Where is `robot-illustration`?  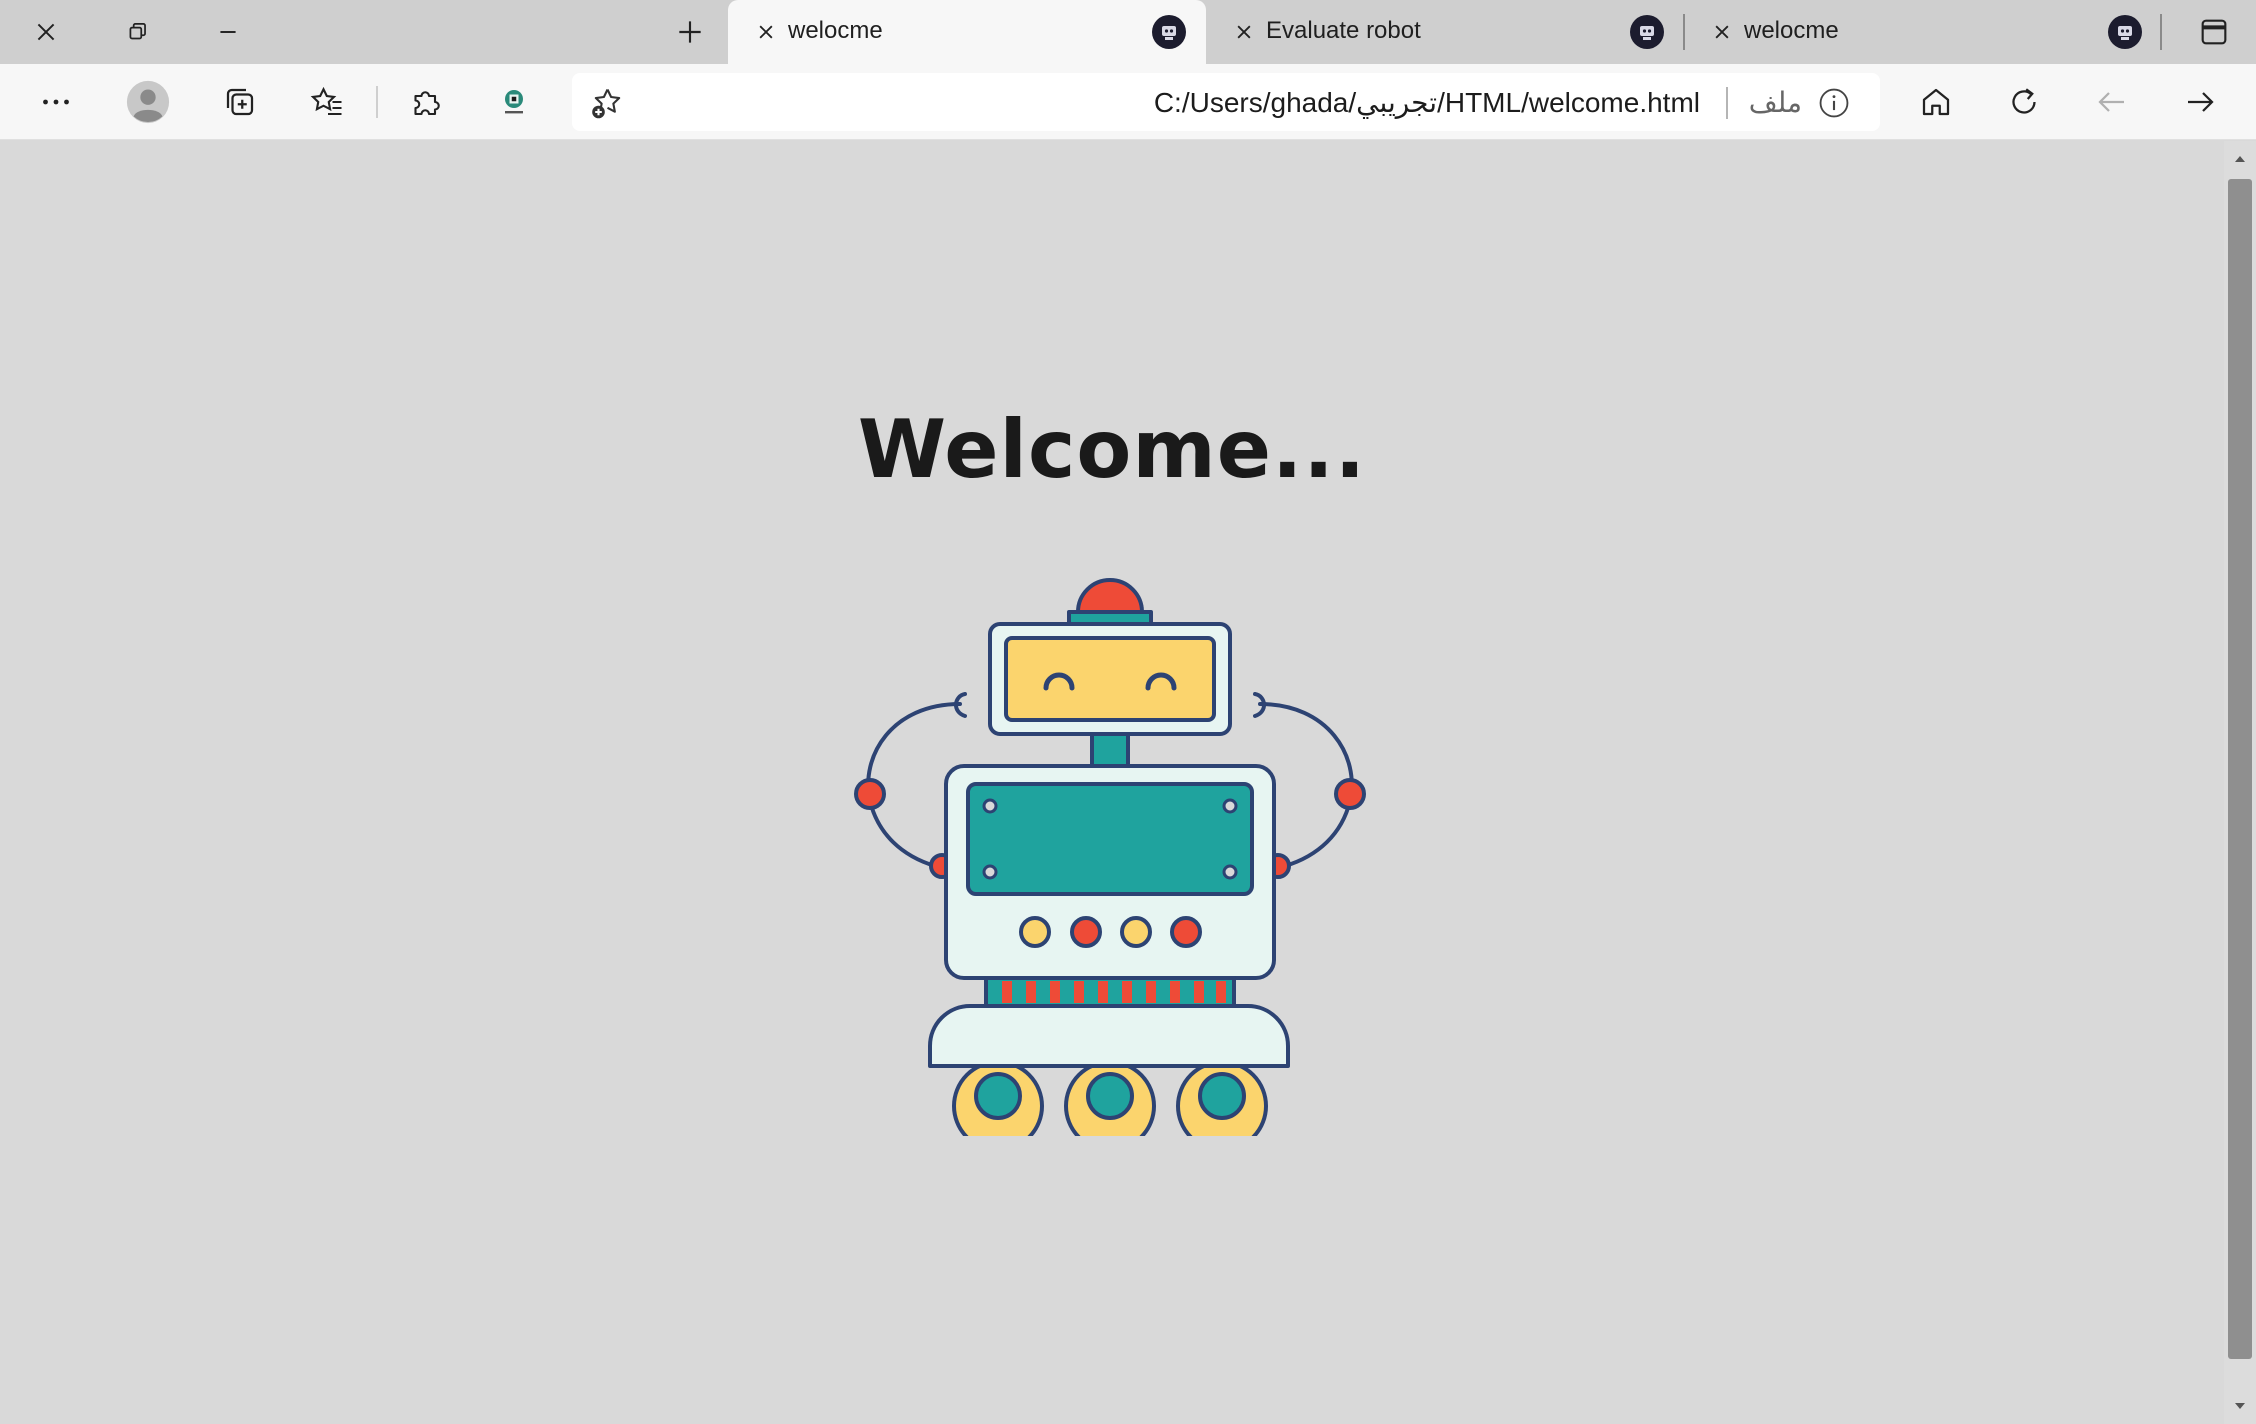 robot-illustration is located at coordinates (1110, 857).